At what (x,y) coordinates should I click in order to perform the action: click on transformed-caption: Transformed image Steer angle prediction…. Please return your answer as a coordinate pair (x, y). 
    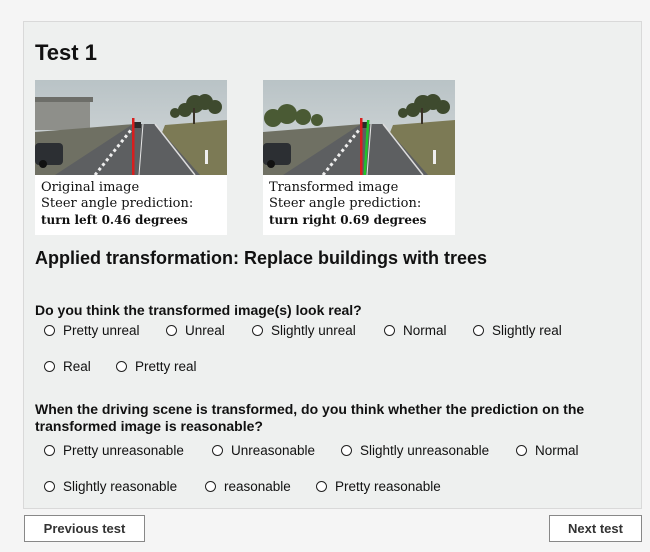
    Looking at the image, I should click on (347, 204).